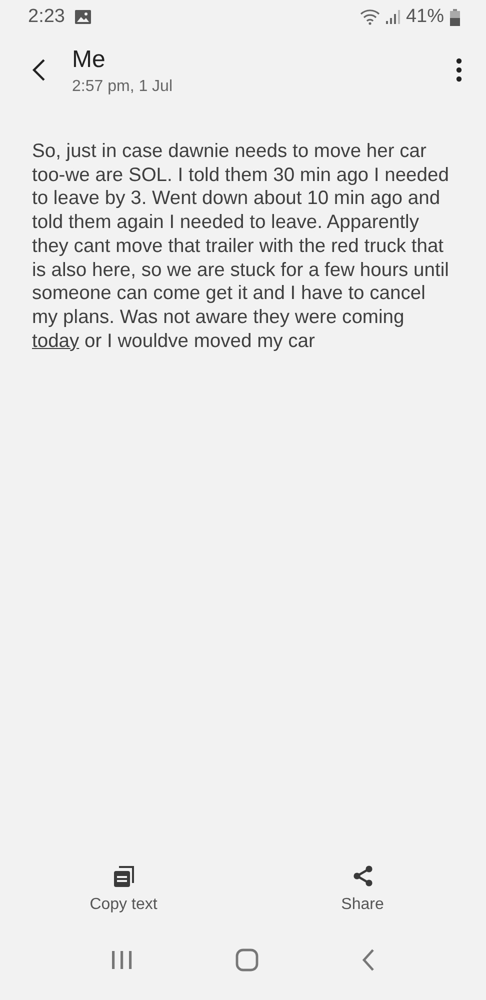  Describe the element at coordinates (370, 17) in the screenshot. I see `wifi-icon` at that location.